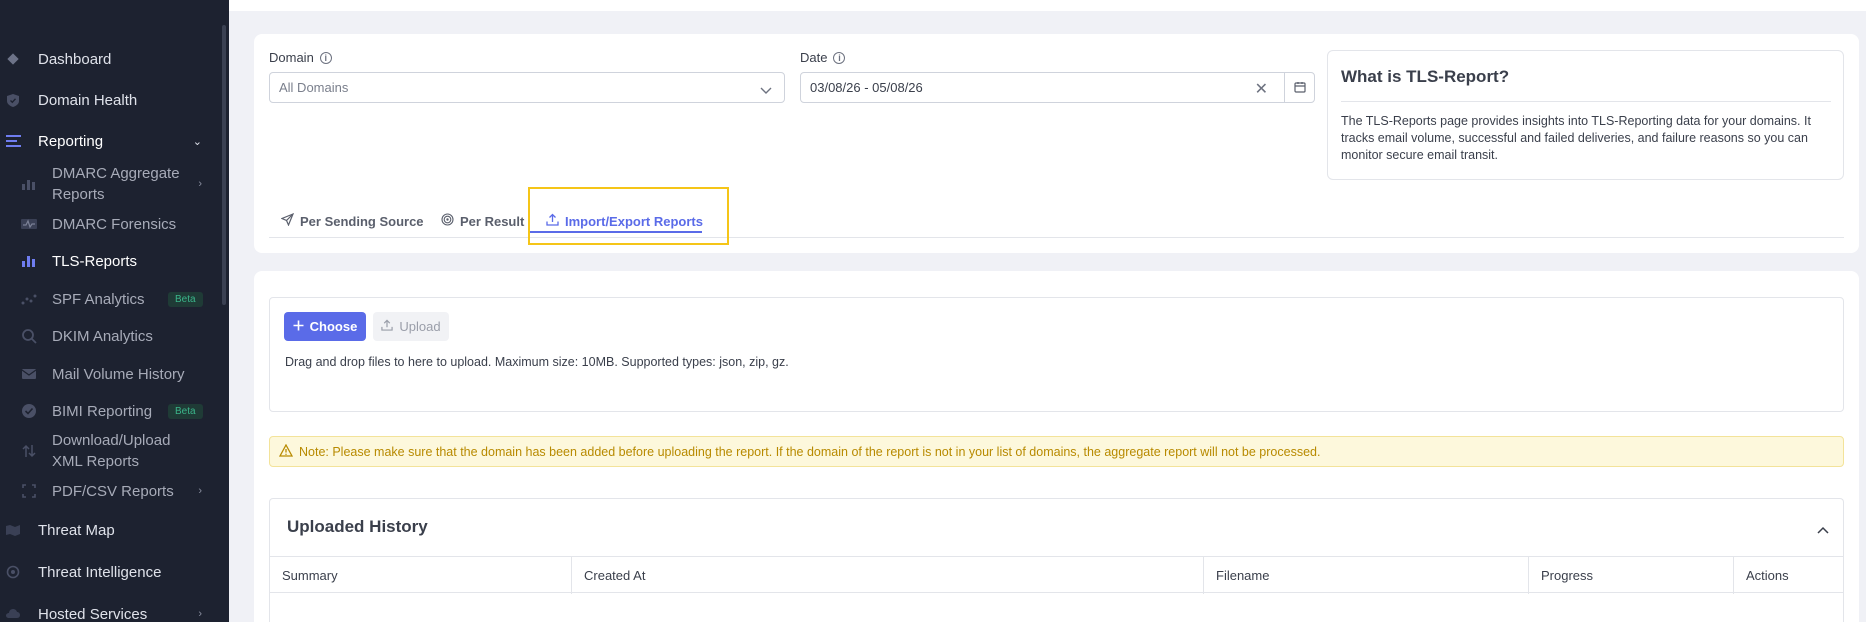 Image resolution: width=1866 pixels, height=622 pixels. What do you see at coordinates (286, 451) in the screenshot?
I see `warning-icon` at bounding box center [286, 451].